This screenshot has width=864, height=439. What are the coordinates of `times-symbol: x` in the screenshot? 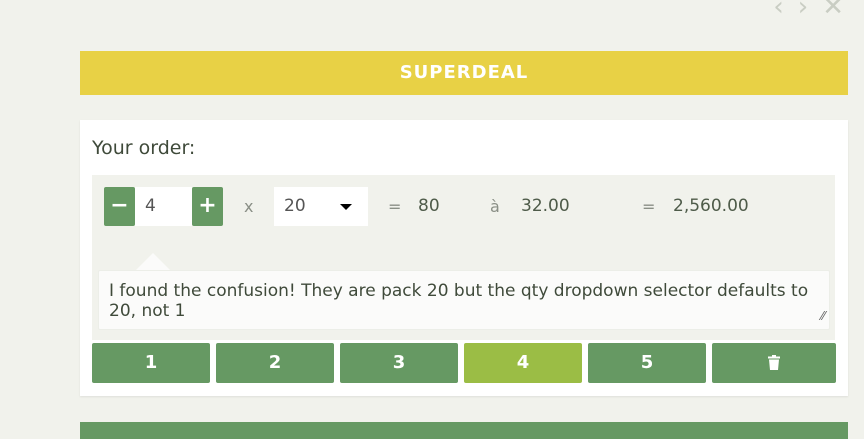 It's located at (249, 206).